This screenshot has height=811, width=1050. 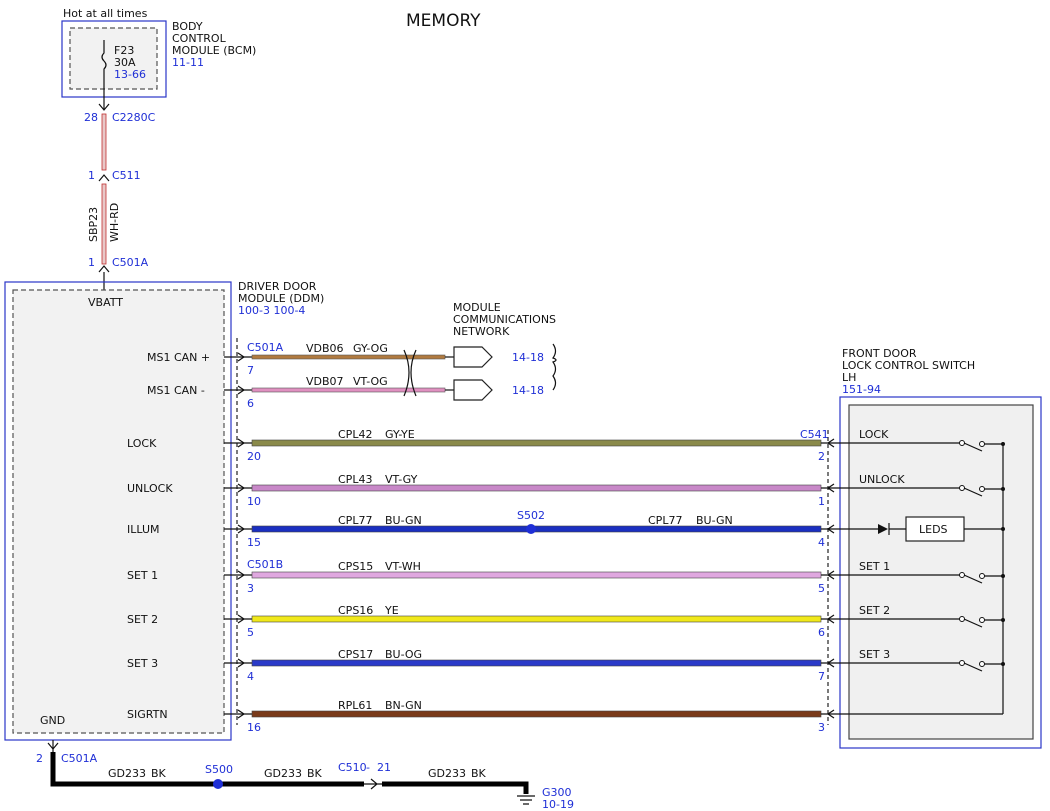 What do you see at coordinates (370, 348) in the screenshot?
I see `can-color-0: GY-OG` at bounding box center [370, 348].